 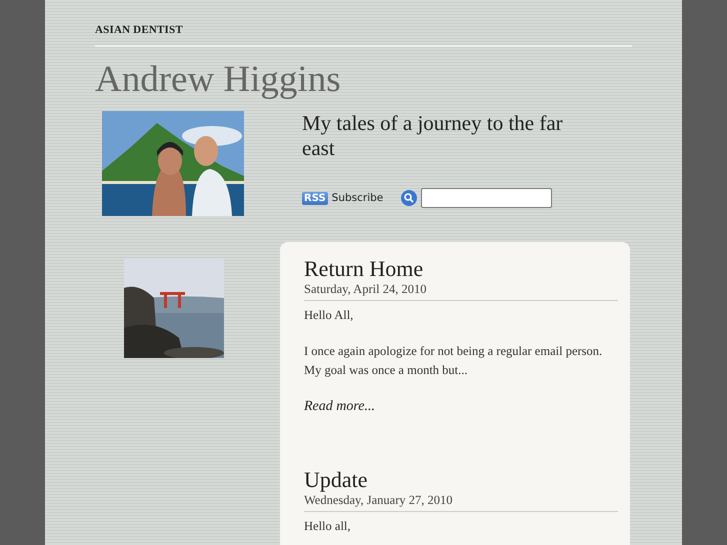 What do you see at coordinates (329, 315) in the screenshot?
I see `post-text: Hello All,` at bounding box center [329, 315].